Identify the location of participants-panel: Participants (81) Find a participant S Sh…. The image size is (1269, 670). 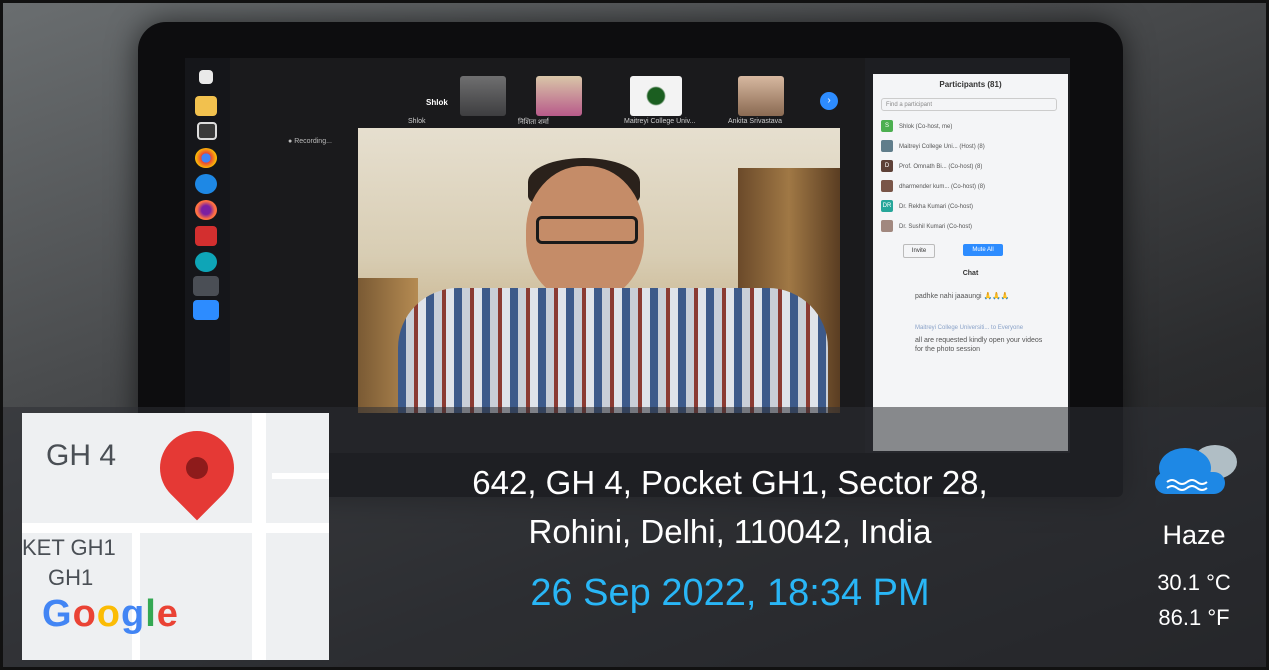
(970, 262).